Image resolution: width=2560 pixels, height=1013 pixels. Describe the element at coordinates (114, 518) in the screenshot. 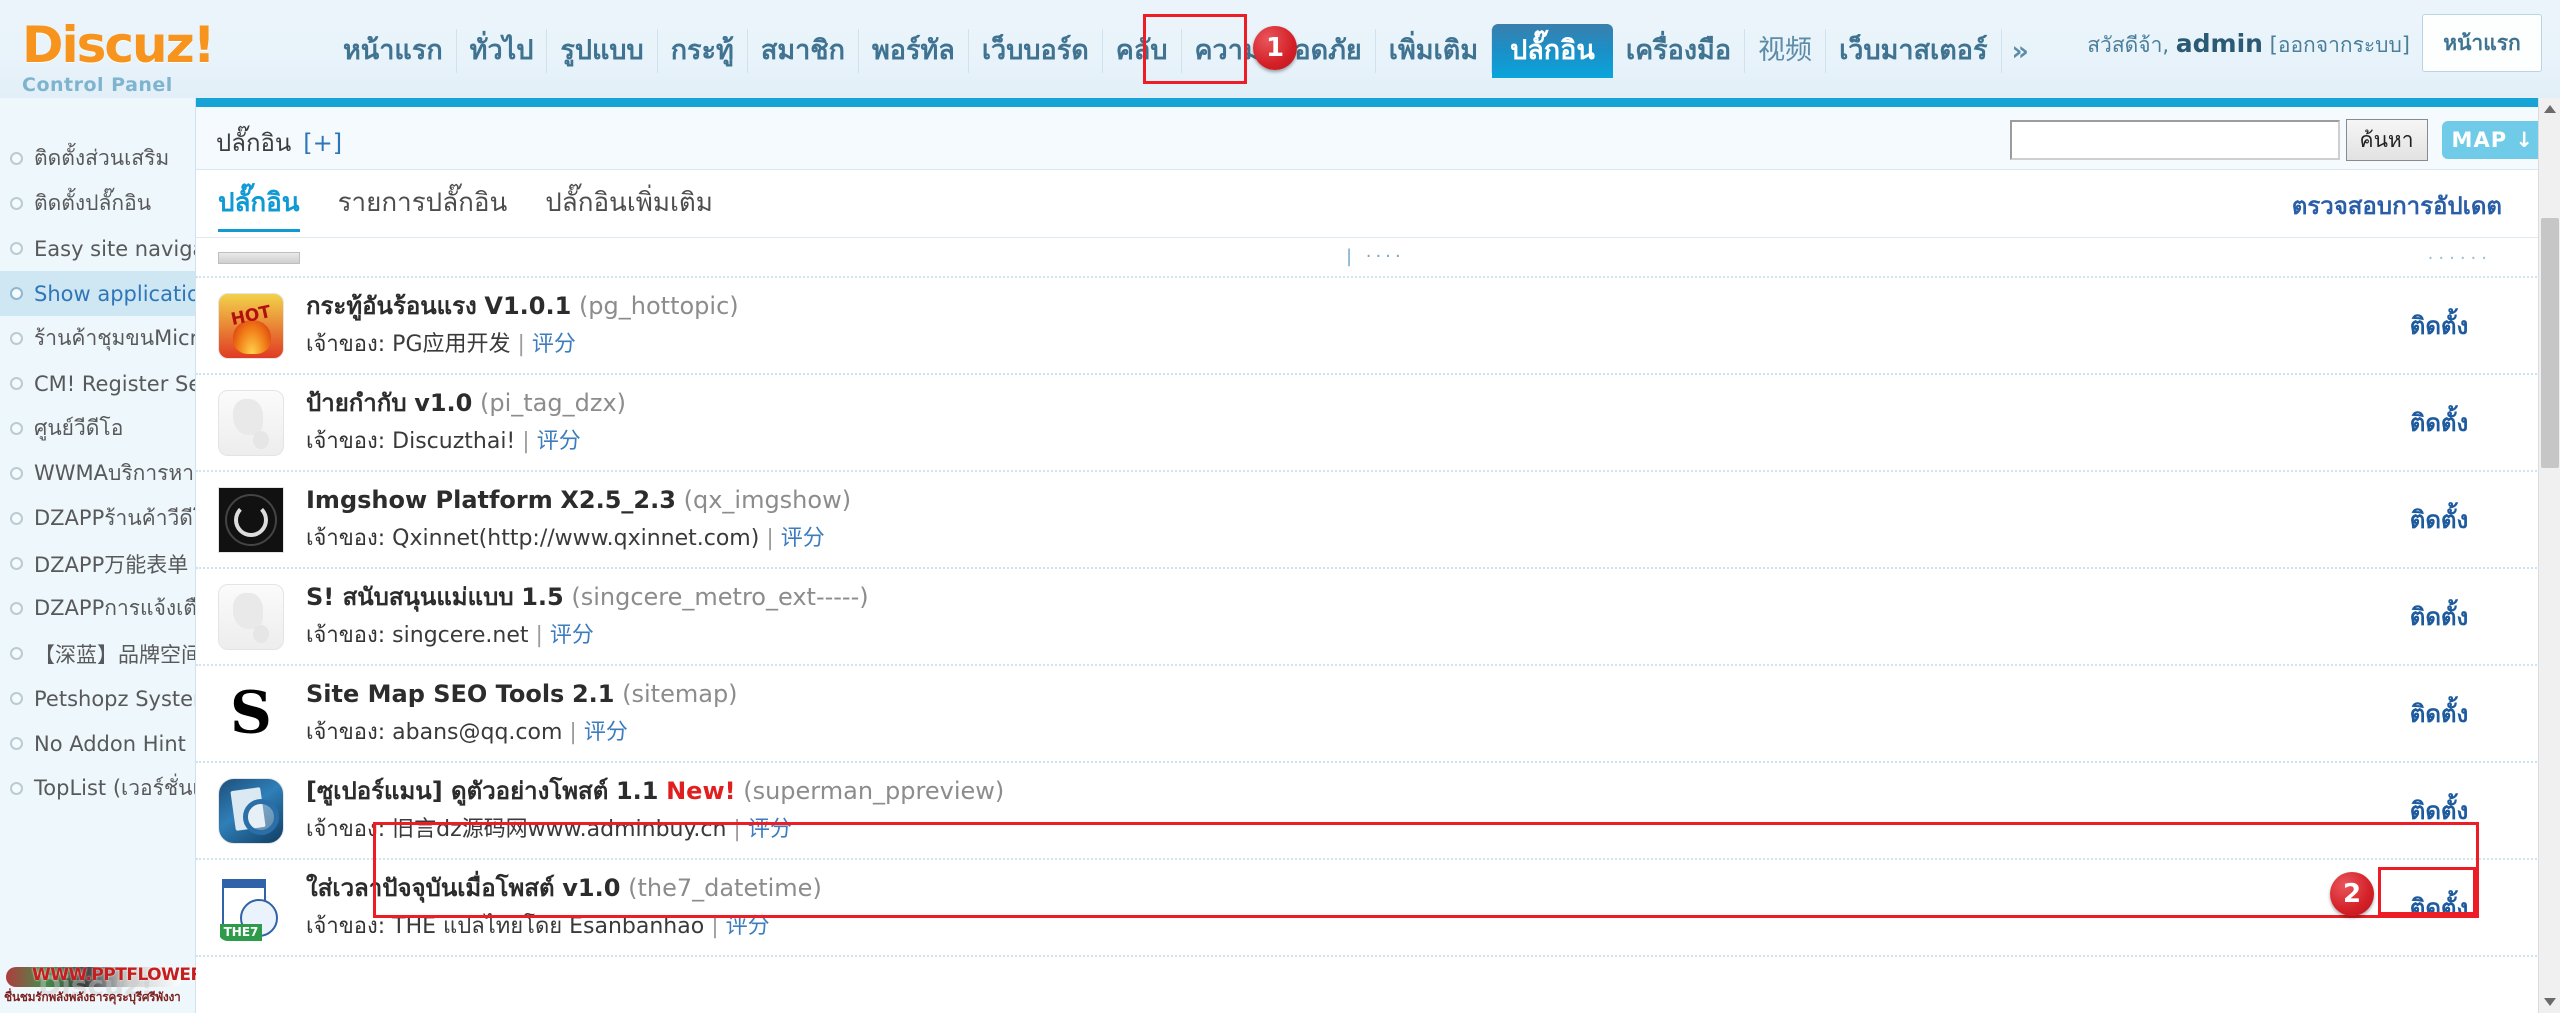

I see `sidebar-item-label: DZAPPร้านค้าวีดีโอ` at that location.